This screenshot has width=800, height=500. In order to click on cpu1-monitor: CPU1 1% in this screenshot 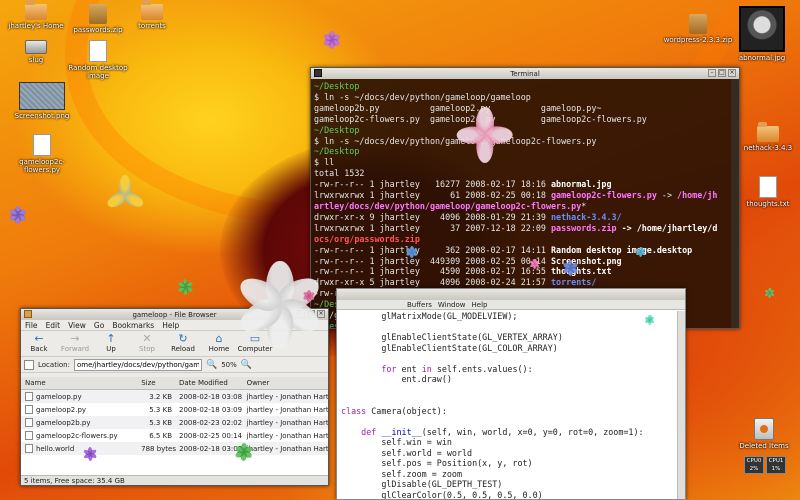, I will do `click(776, 465)`.